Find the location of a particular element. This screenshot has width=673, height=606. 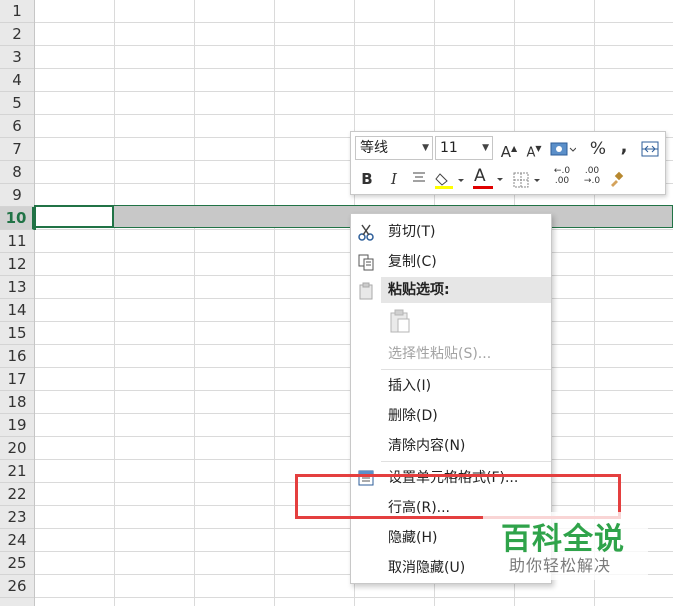

row-header-16: 16 is located at coordinates (17, 356).